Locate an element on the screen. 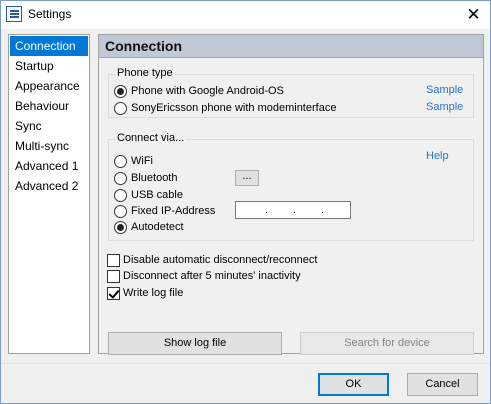 This screenshot has width=491, height=404. disable-auto-disconnect-option: Disable automatic disconnect/reconnect is located at coordinates (227, 261).